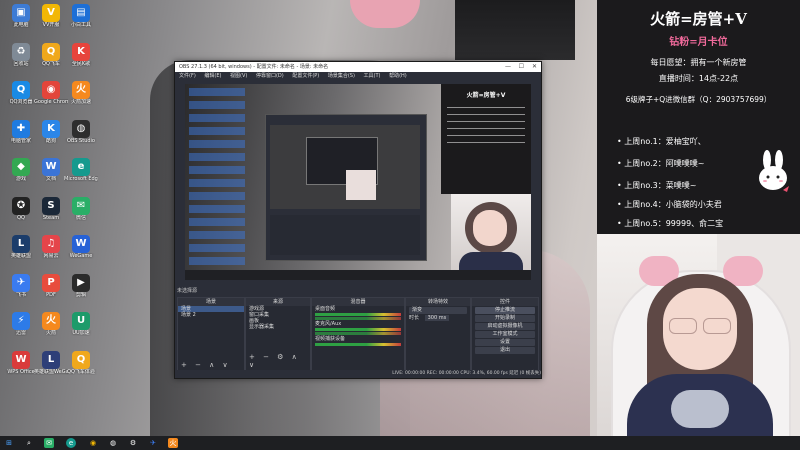 This screenshot has width=800, height=450. Describe the element at coordinates (521, 67) in the screenshot. I see `maximize-icon: ☐` at that location.